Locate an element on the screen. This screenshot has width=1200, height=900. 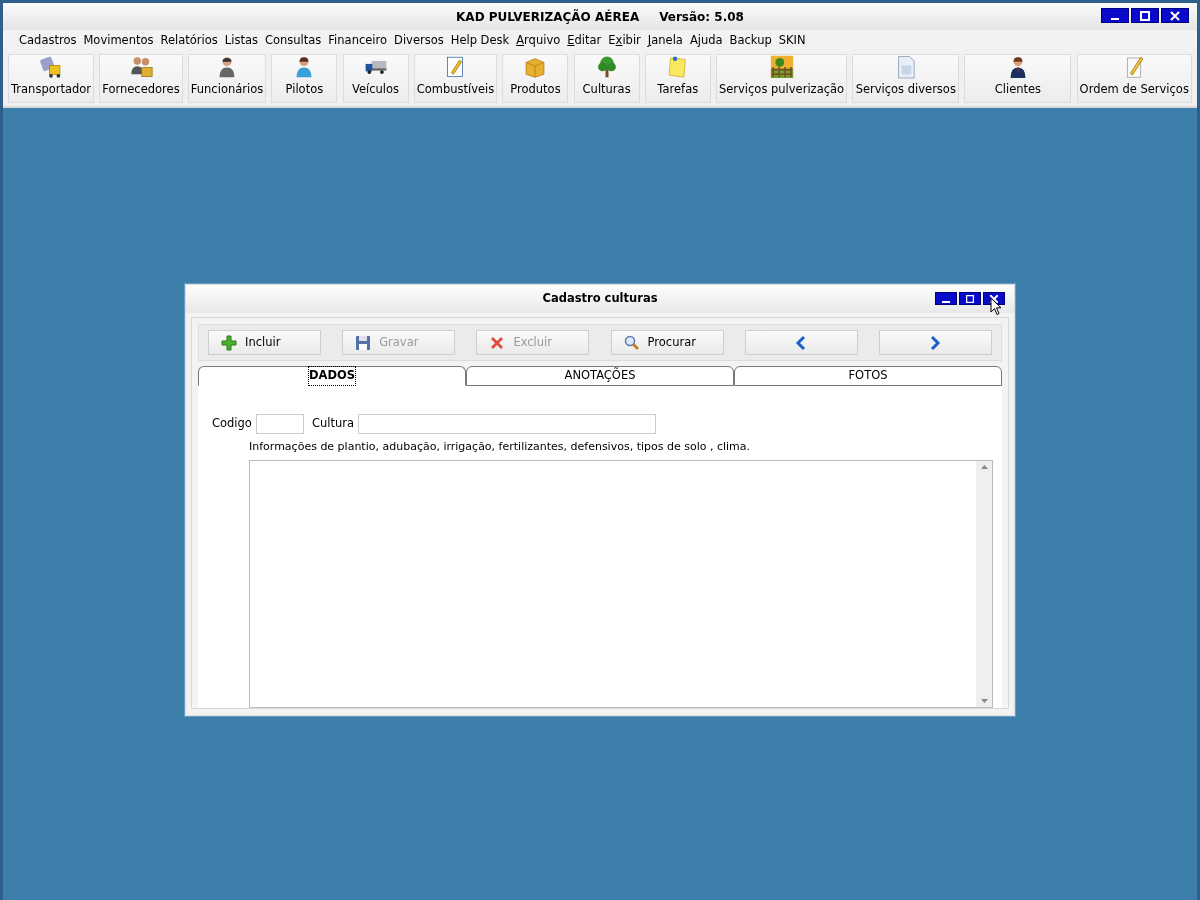
menu-item: Diversos is located at coordinates (419, 41).